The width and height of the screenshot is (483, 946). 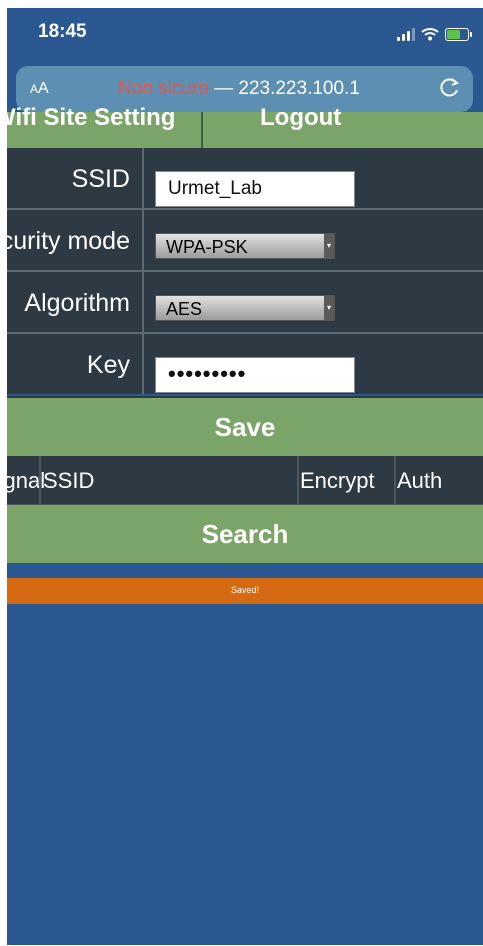 What do you see at coordinates (245, 127) in the screenshot?
I see `header-tabs: Wifi Site Setting Logout` at bounding box center [245, 127].